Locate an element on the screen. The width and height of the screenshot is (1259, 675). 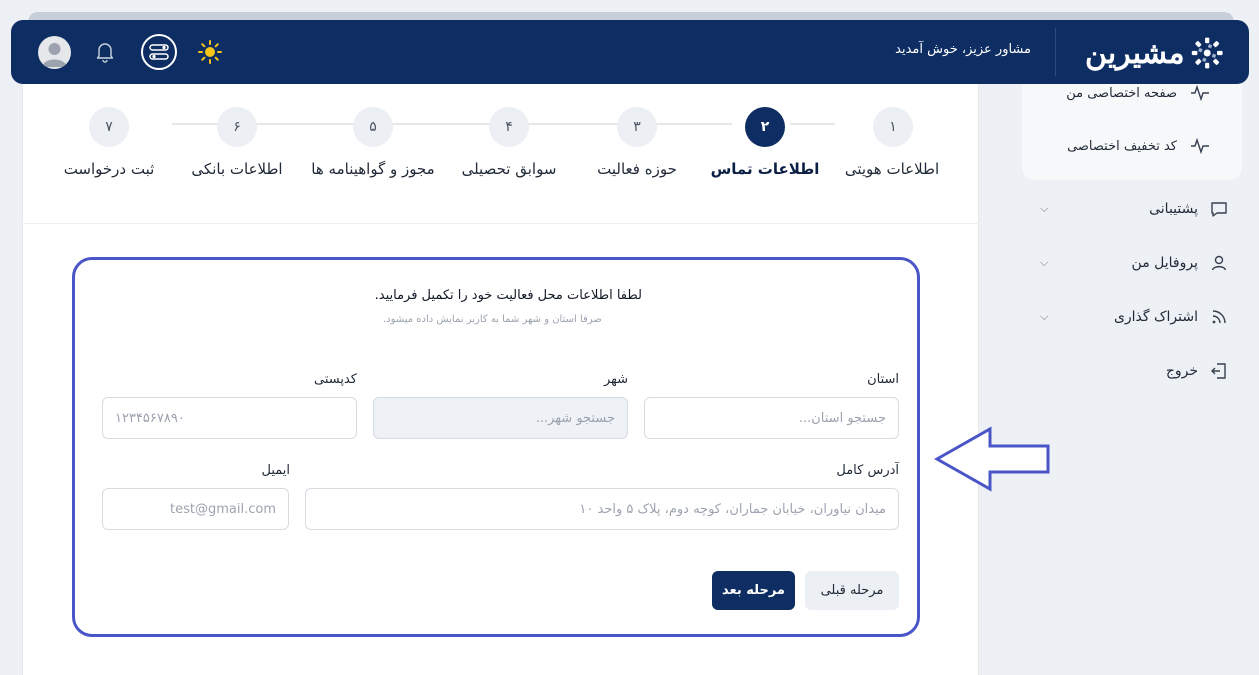
sidebar-subitem-my-page: صفحه اختصاصی من is located at coordinates (1138, 93).